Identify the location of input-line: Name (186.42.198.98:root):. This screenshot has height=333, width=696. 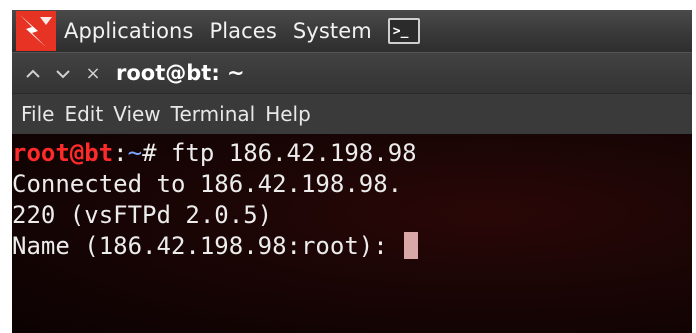
(352, 246).